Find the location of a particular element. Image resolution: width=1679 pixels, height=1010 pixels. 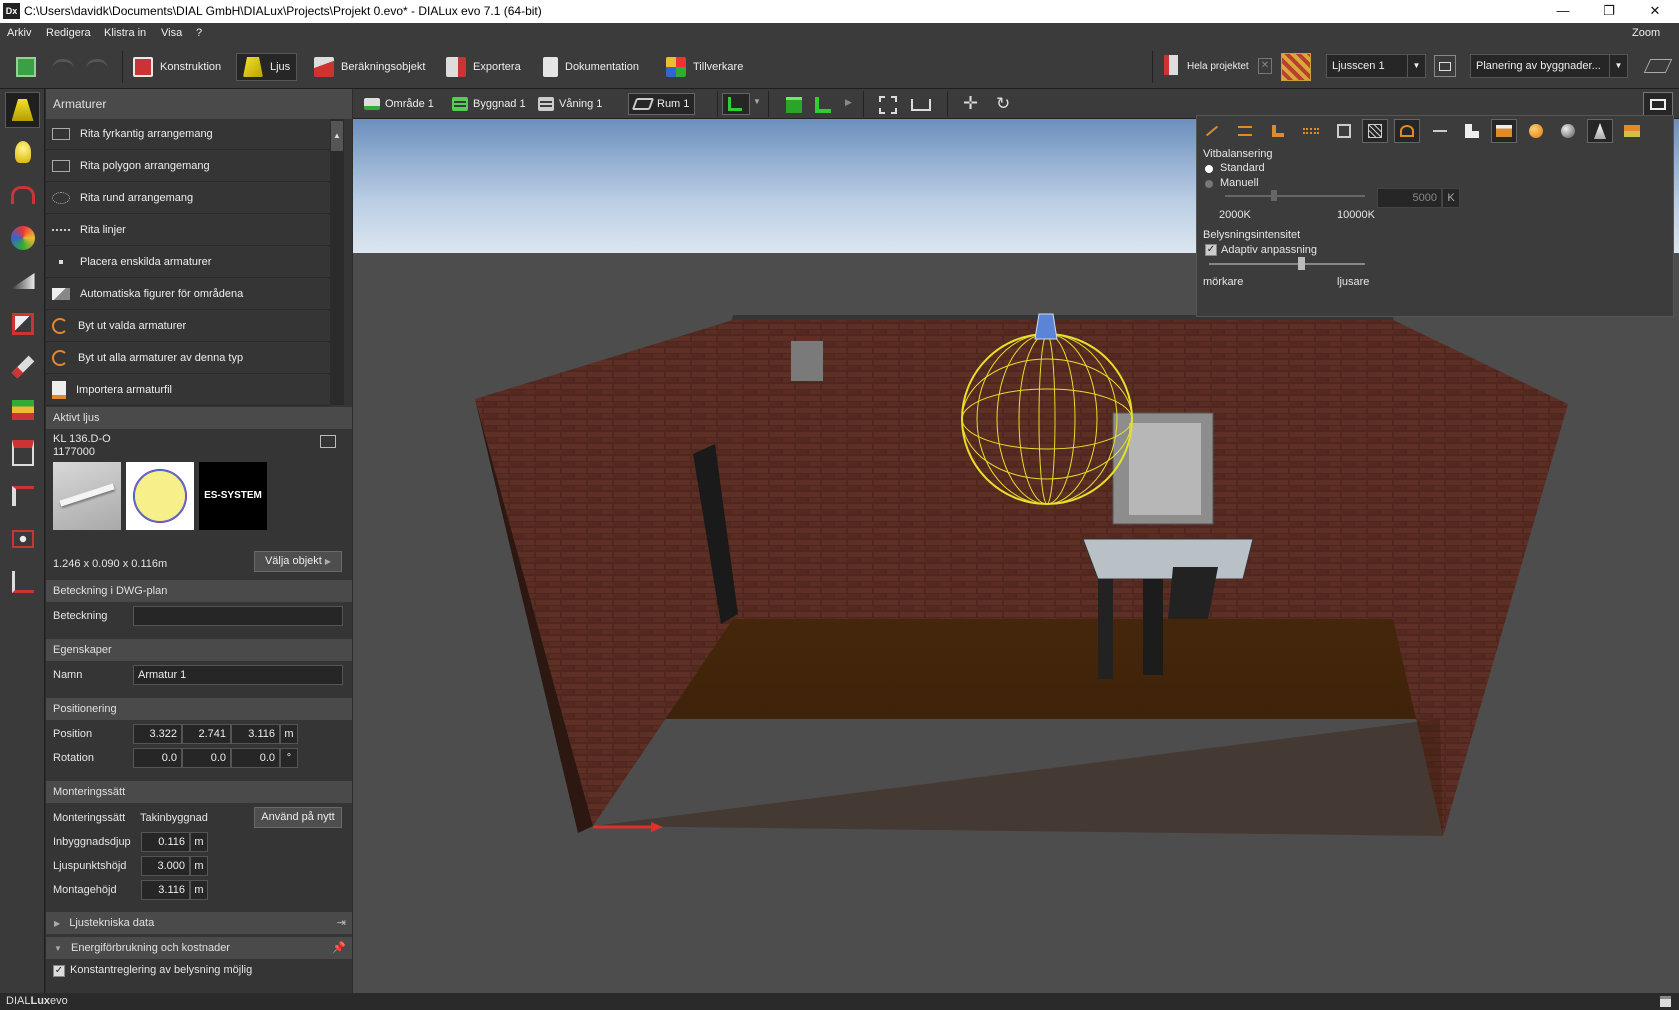

adaptive-checkbox: ✓ is located at coordinates (1211, 250).